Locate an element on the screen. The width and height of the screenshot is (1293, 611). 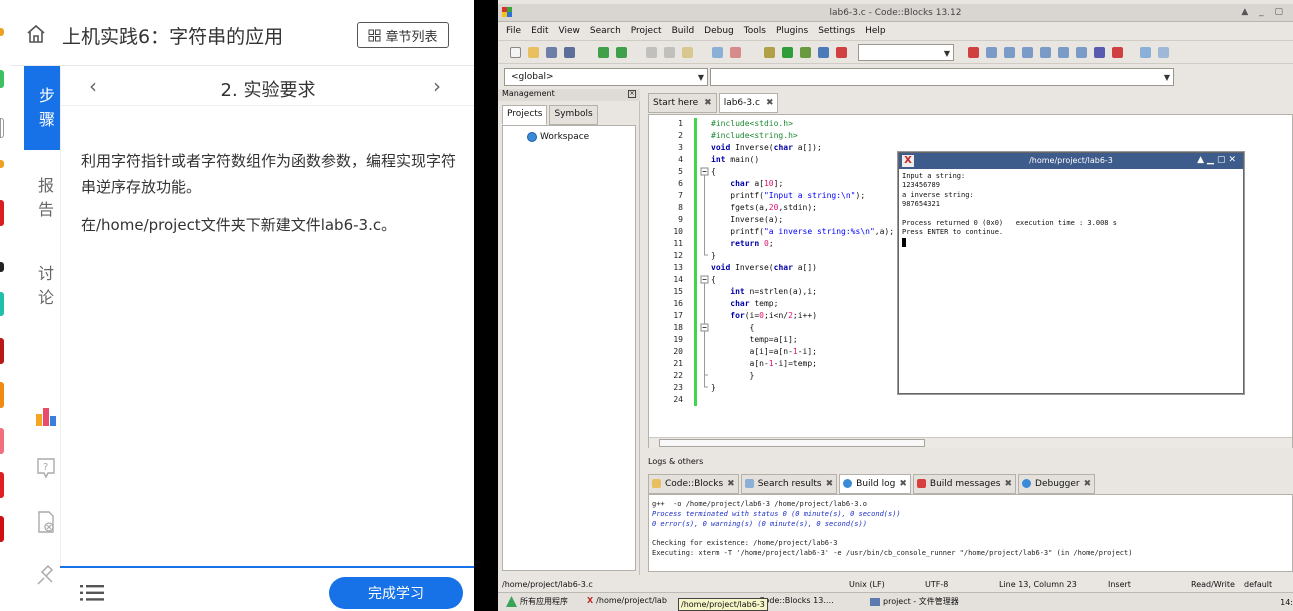
code-line: int main() is located at coordinates (802, 160).